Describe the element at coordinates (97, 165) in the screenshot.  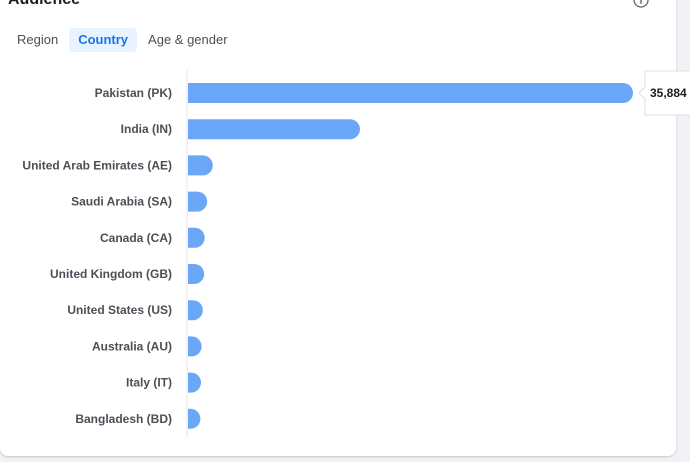
I see `category-label: United Arab Emirates (AE)` at that location.